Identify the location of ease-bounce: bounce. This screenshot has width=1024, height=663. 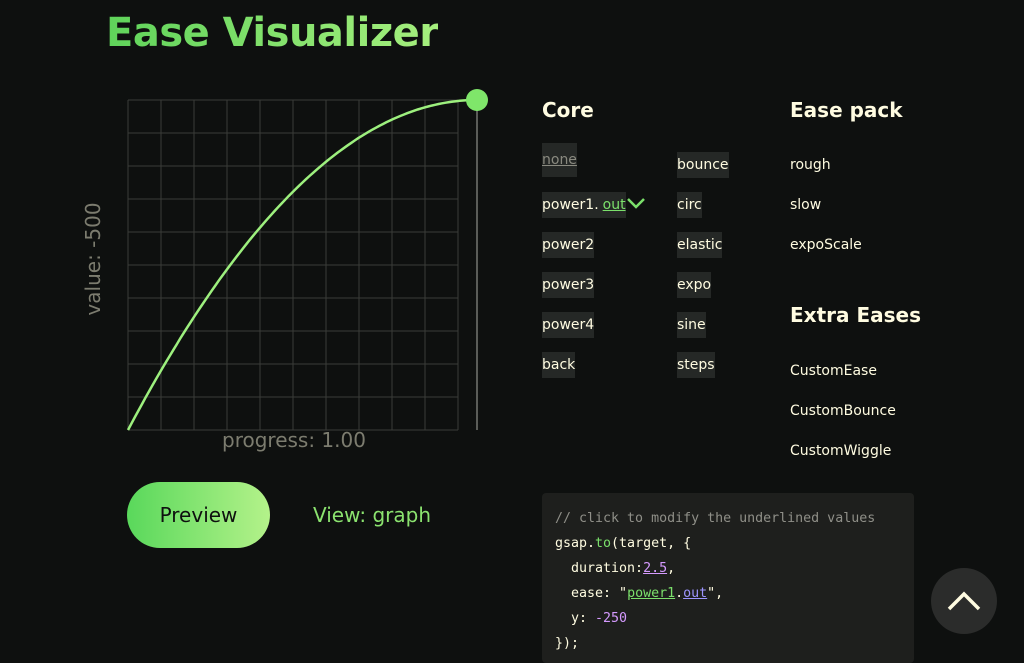
(703, 165).